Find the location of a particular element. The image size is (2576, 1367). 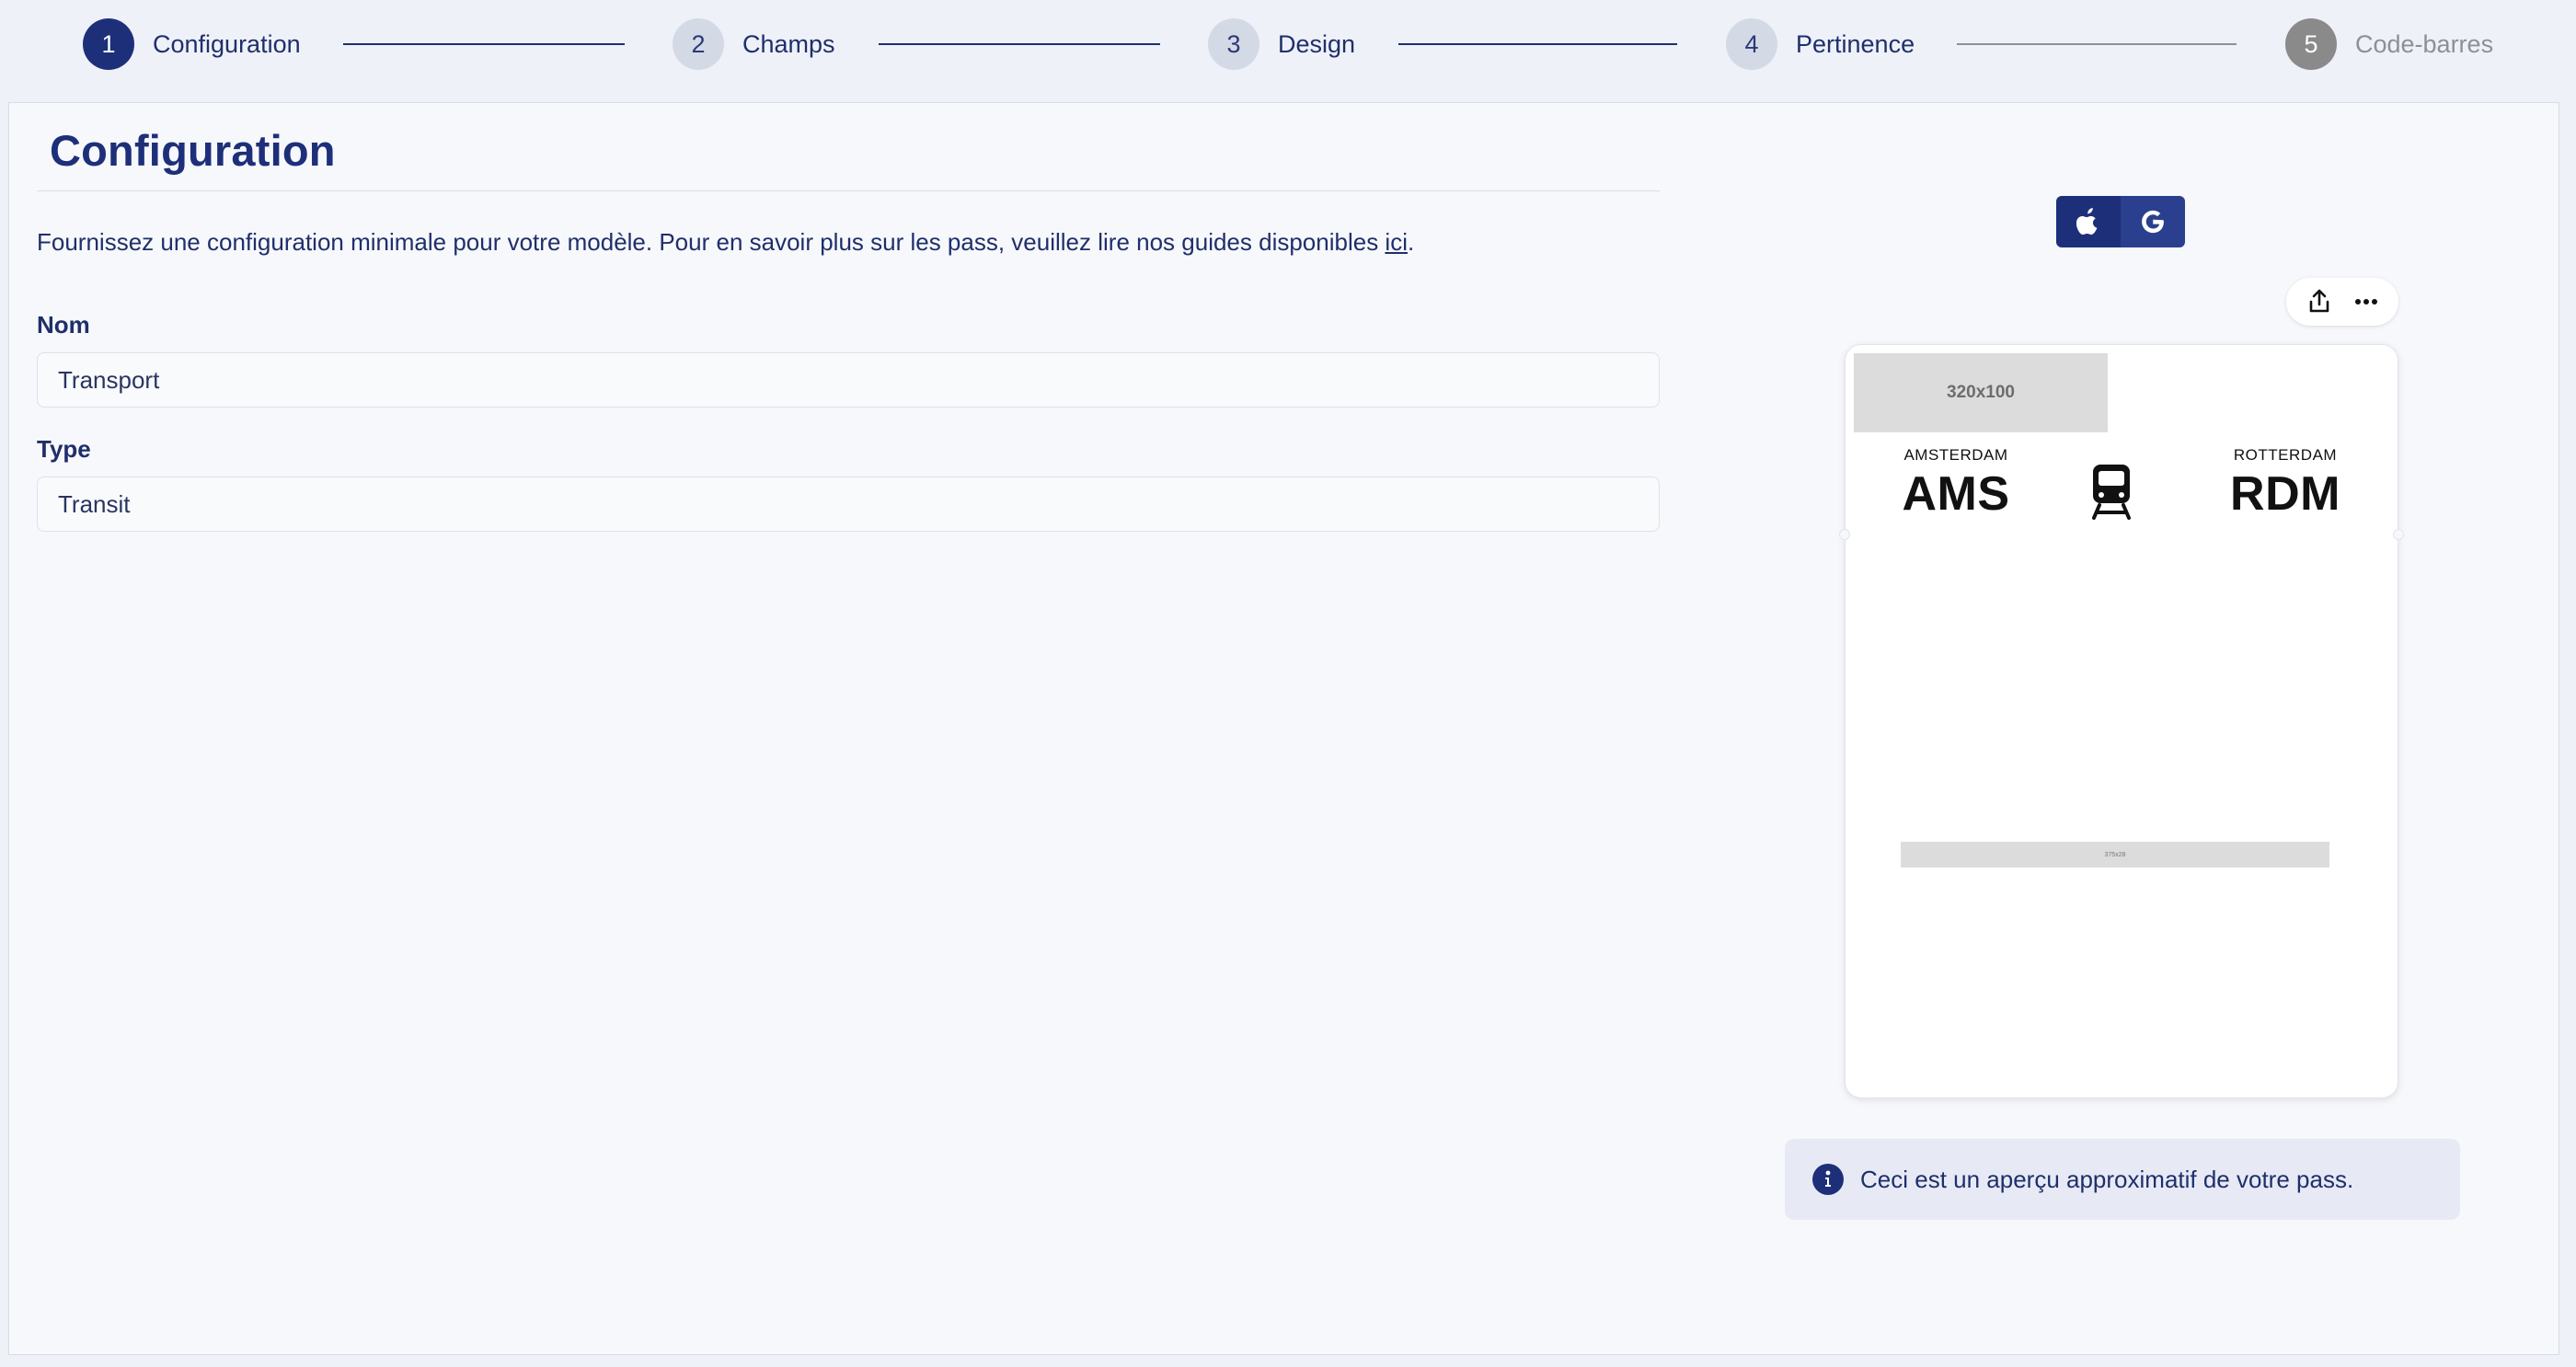

train-icon is located at coordinates (2111, 493).